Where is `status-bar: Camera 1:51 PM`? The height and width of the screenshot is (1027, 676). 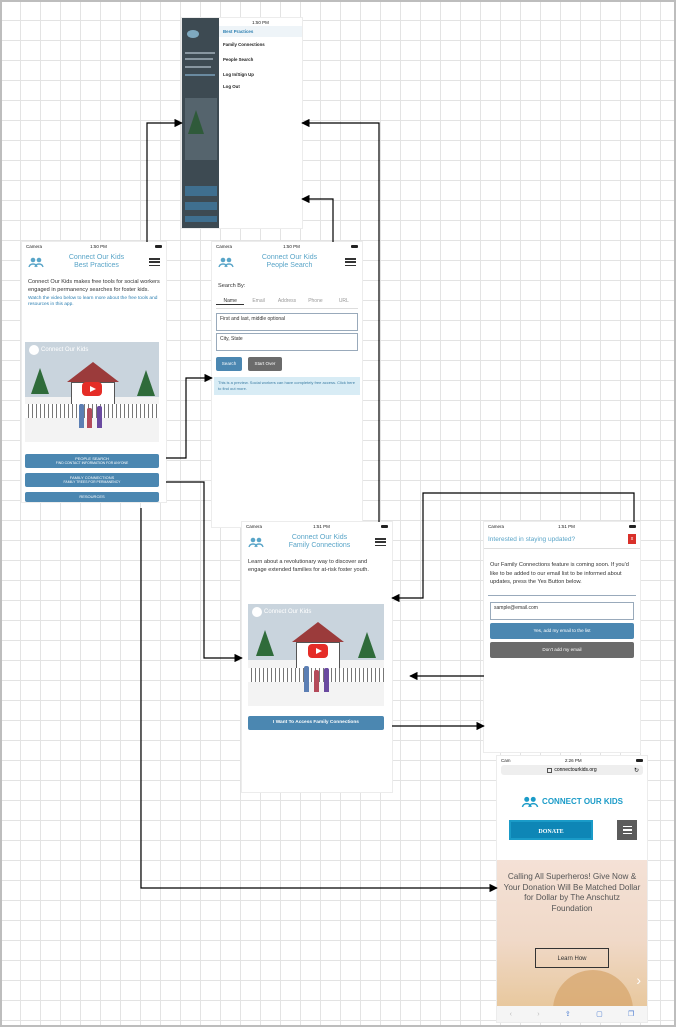 status-bar: Camera 1:51 PM is located at coordinates (562, 526).